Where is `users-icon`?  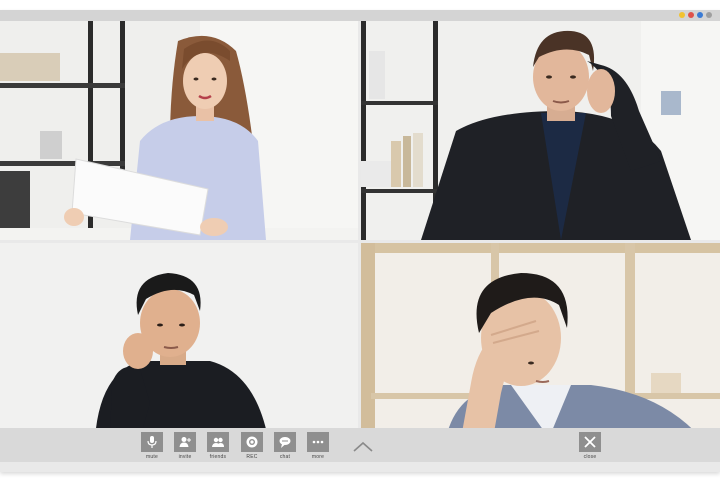 users-icon is located at coordinates (218, 442).